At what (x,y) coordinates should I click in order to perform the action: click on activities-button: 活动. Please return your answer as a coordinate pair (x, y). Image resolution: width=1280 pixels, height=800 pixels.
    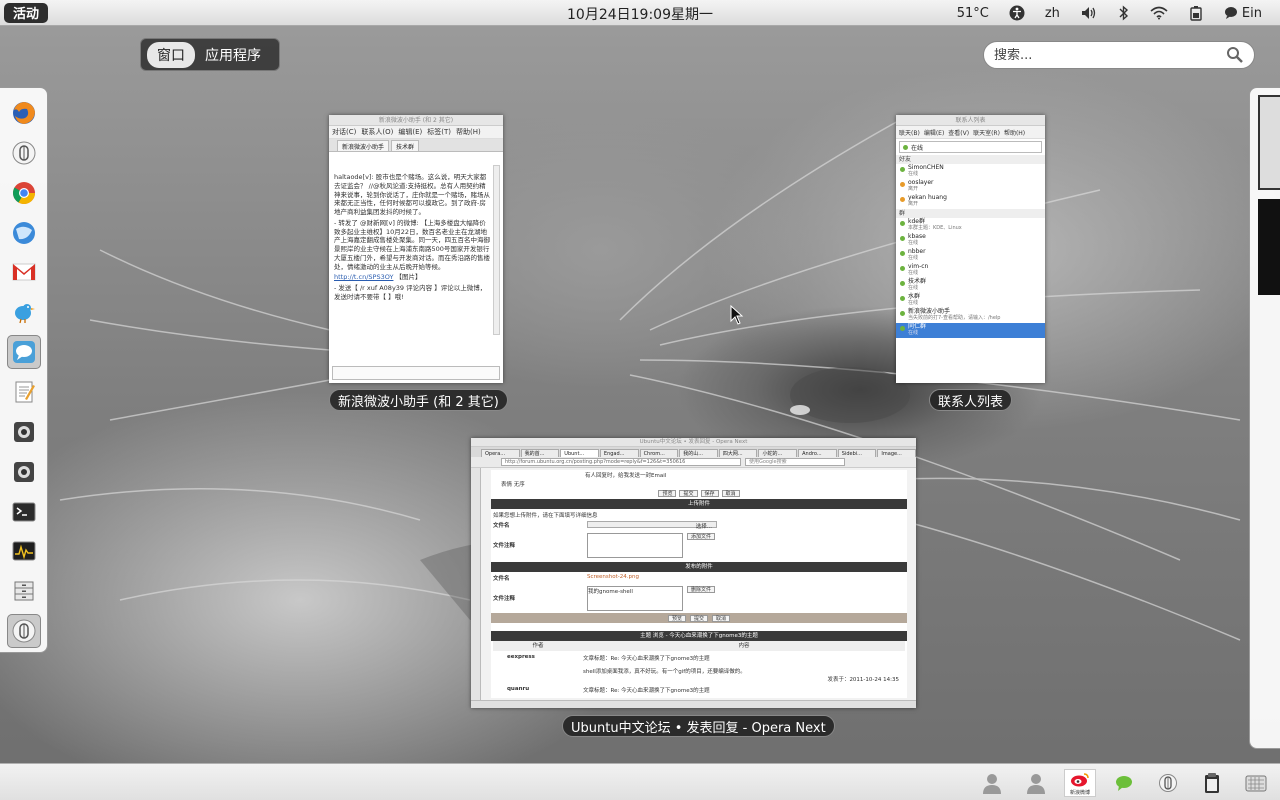
    Looking at the image, I should click on (26, 12).